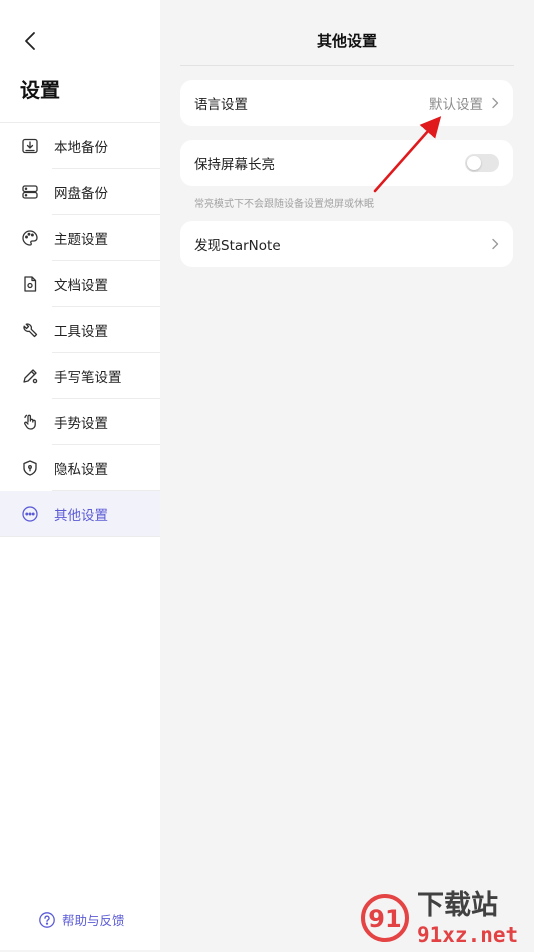 This screenshot has width=534, height=952. What do you see at coordinates (284, 204) in the screenshot?
I see `keep-screen-on-hint: 常亮模式下不会跟随设备设置熄屏或休眠` at bounding box center [284, 204].